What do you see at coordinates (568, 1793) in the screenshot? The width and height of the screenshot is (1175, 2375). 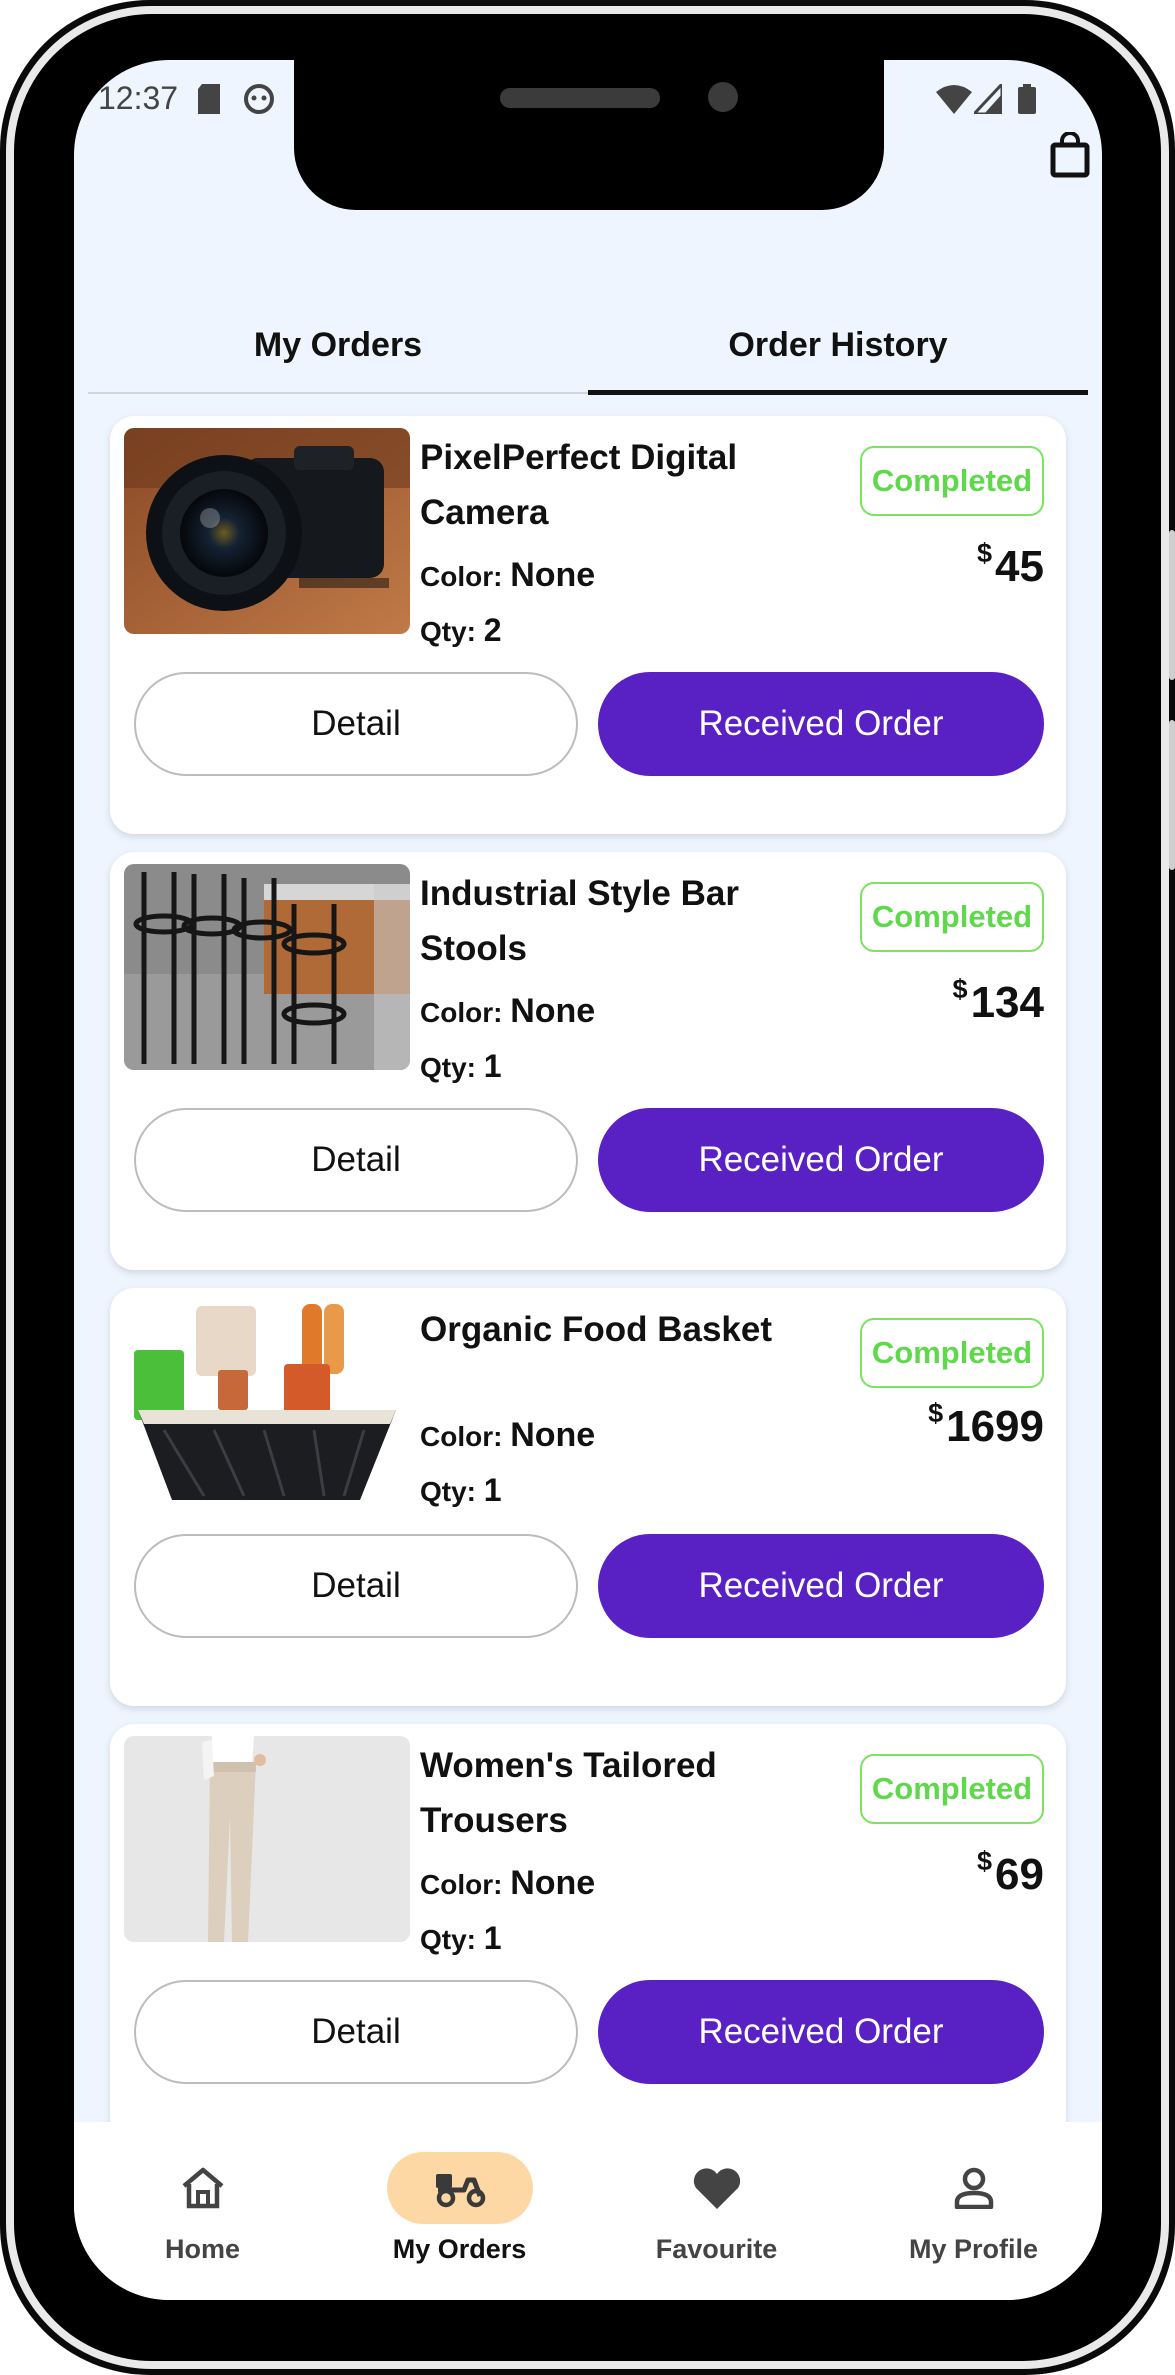 I see `product-name: Women's Tailored Trousers` at bounding box center [568, 1793].